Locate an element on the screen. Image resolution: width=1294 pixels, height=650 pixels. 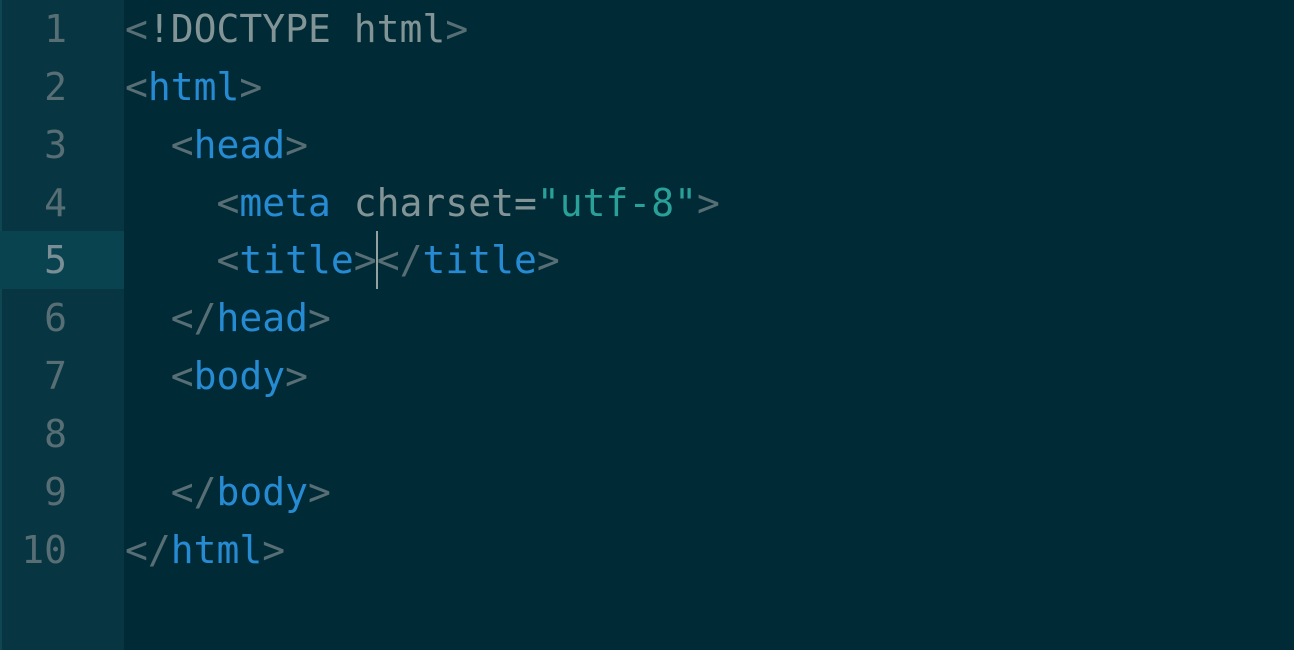
line-number: 2 is located at coordinates (55, 87).